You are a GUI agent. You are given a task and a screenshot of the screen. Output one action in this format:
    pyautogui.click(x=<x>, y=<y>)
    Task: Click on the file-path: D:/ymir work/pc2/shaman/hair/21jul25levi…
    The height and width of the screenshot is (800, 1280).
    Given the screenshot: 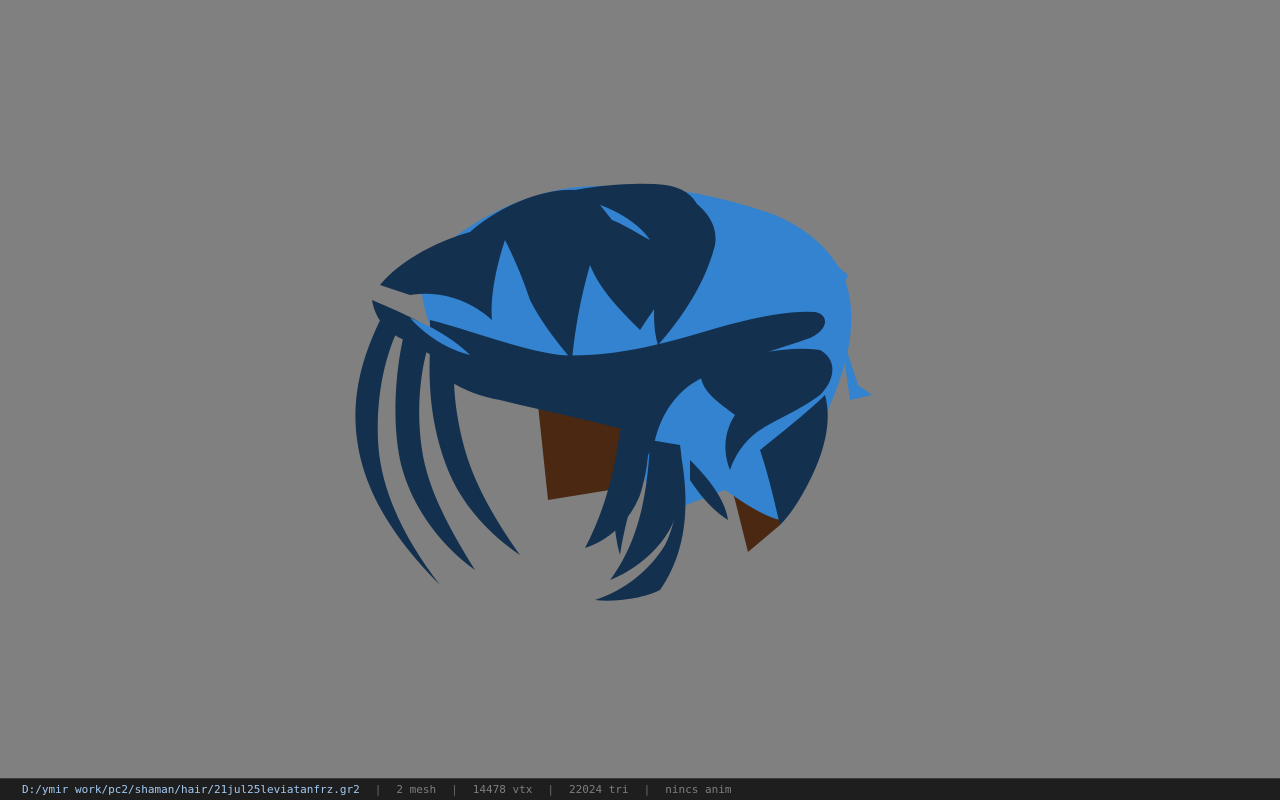 What is the action you would take?
    pyautogui.click(x=191, y=789)
    